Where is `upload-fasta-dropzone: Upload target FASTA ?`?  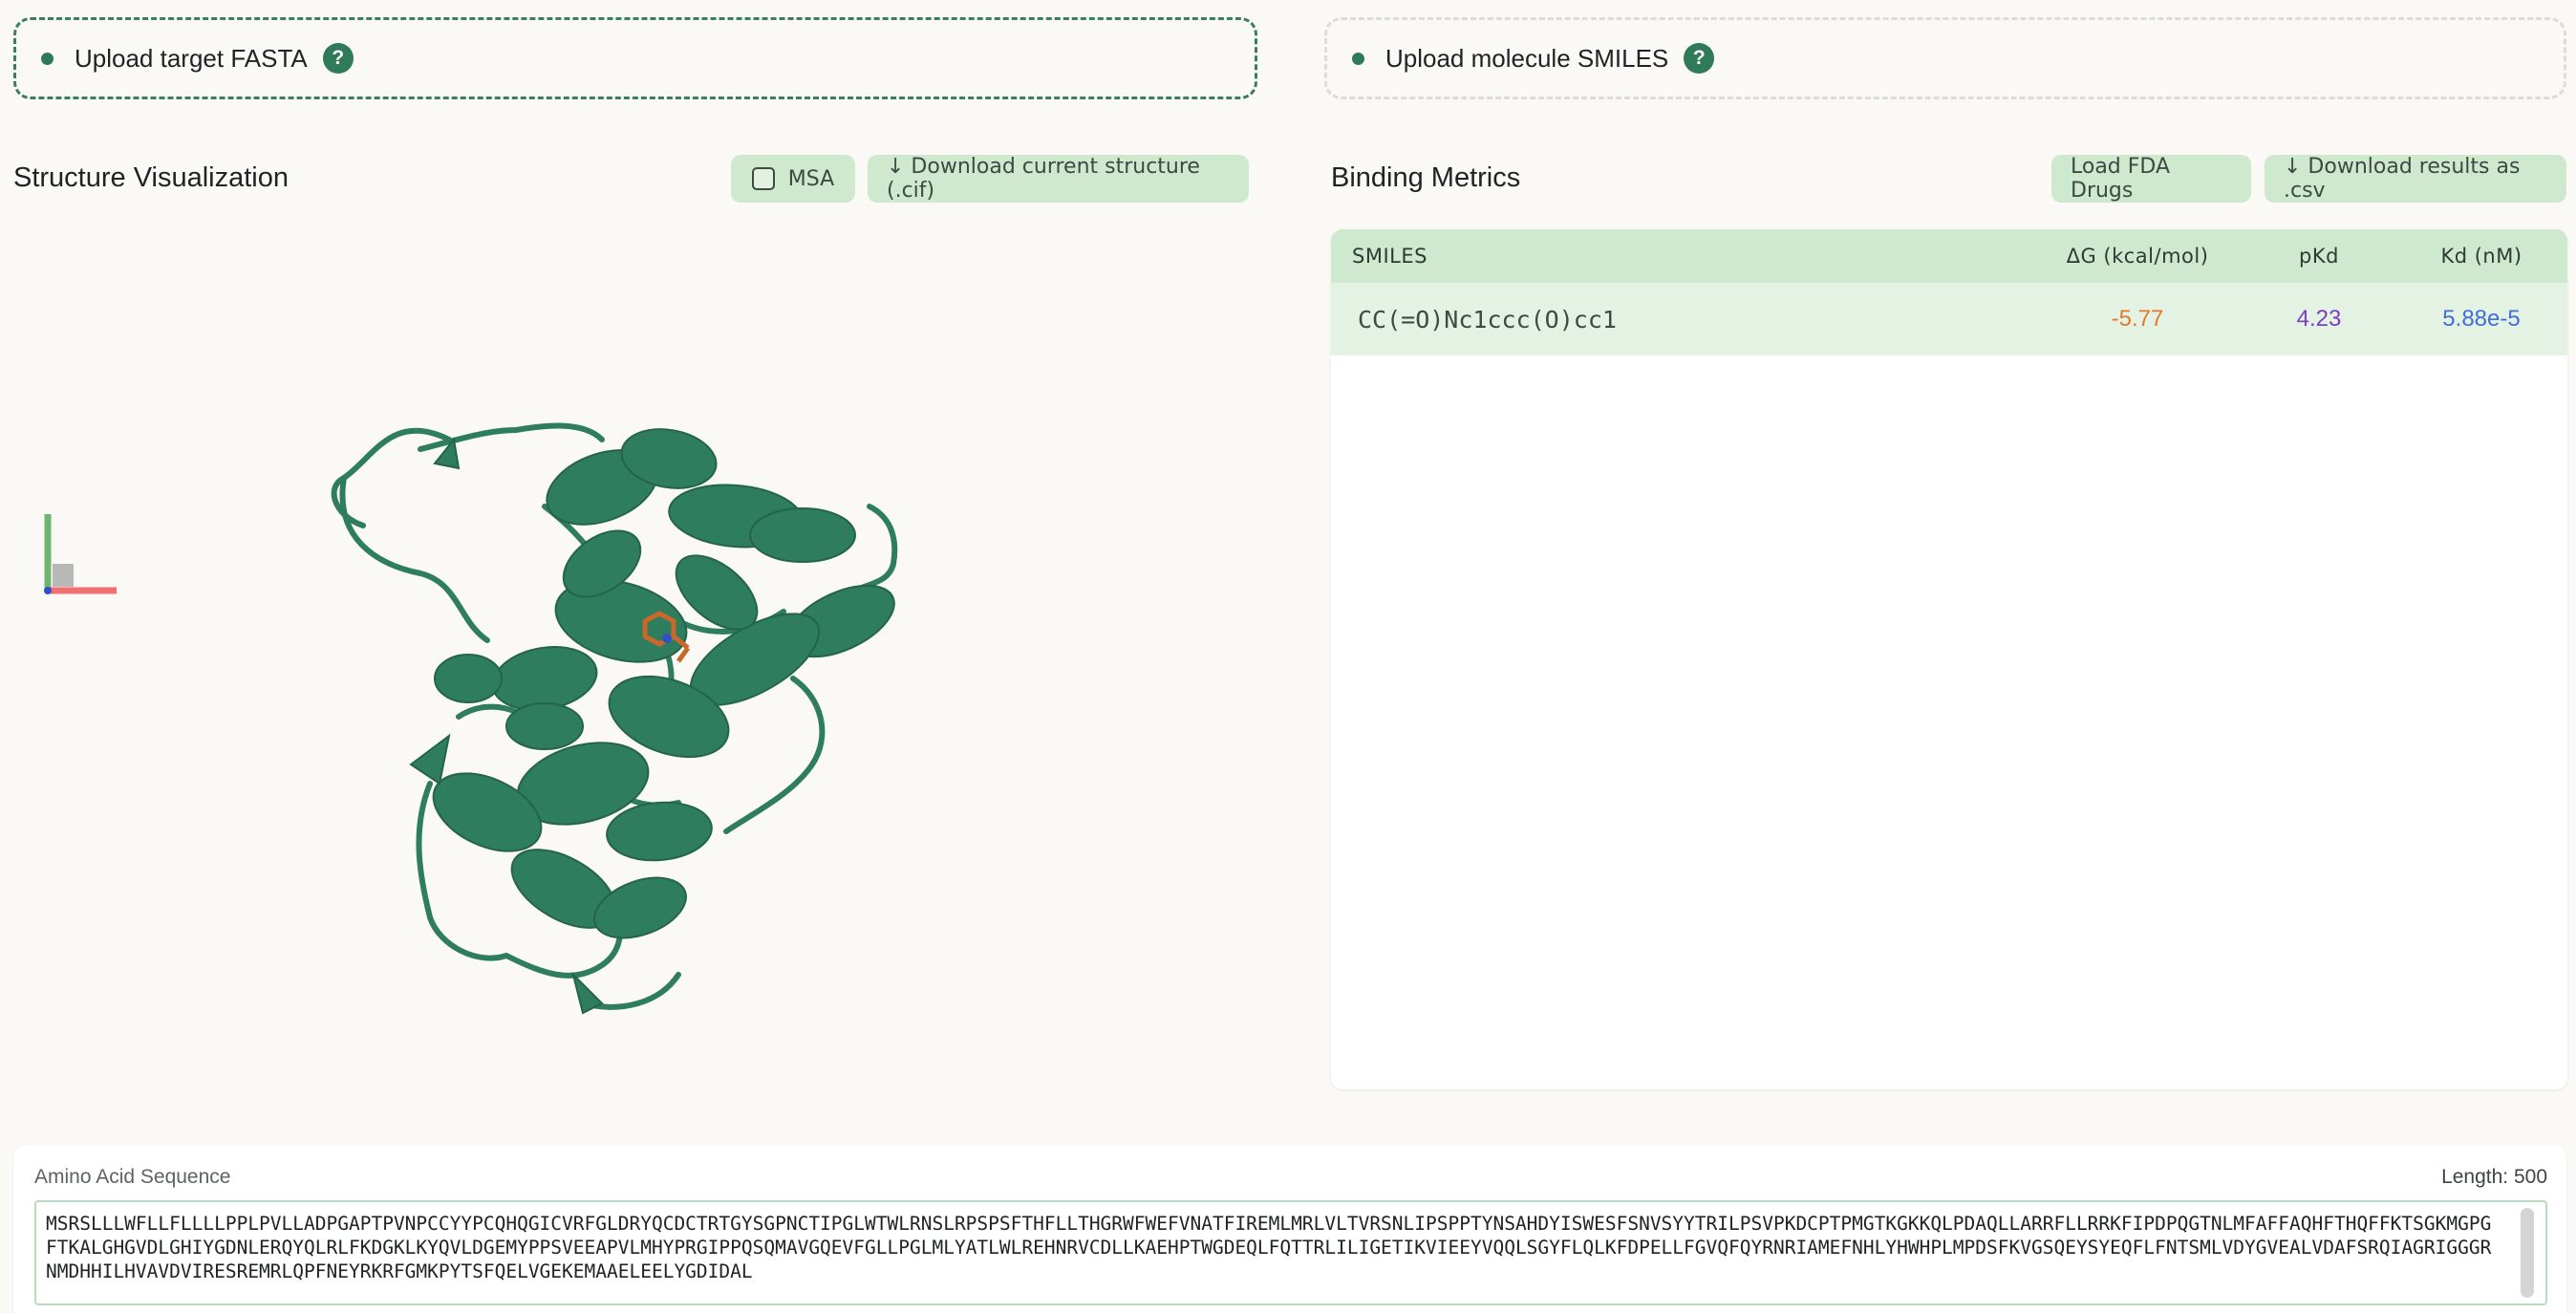 upload-fasta-dropzone: Upload target FASTA ? is located at coordinates (635, 58).